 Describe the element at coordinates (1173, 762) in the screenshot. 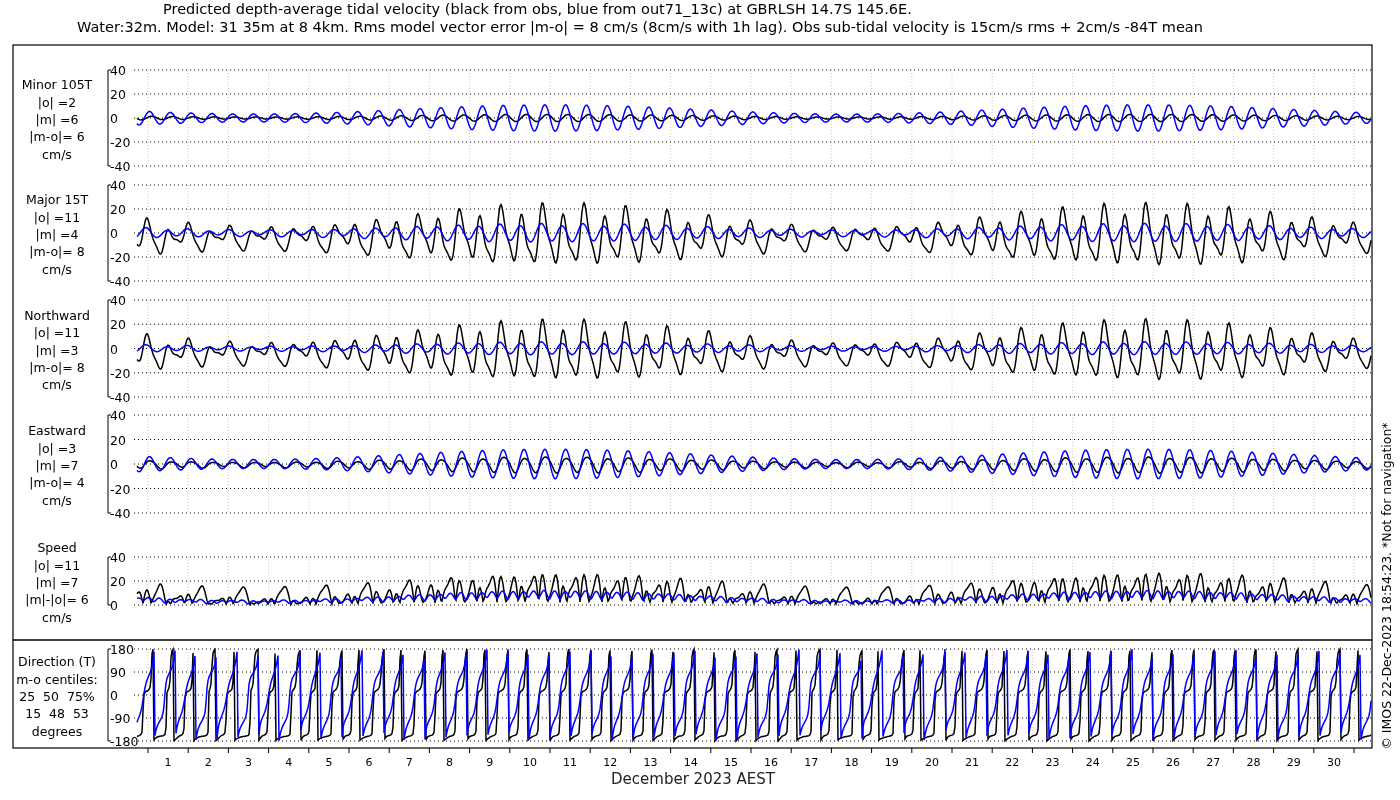

I see `x-tick-label: 26` at that location.